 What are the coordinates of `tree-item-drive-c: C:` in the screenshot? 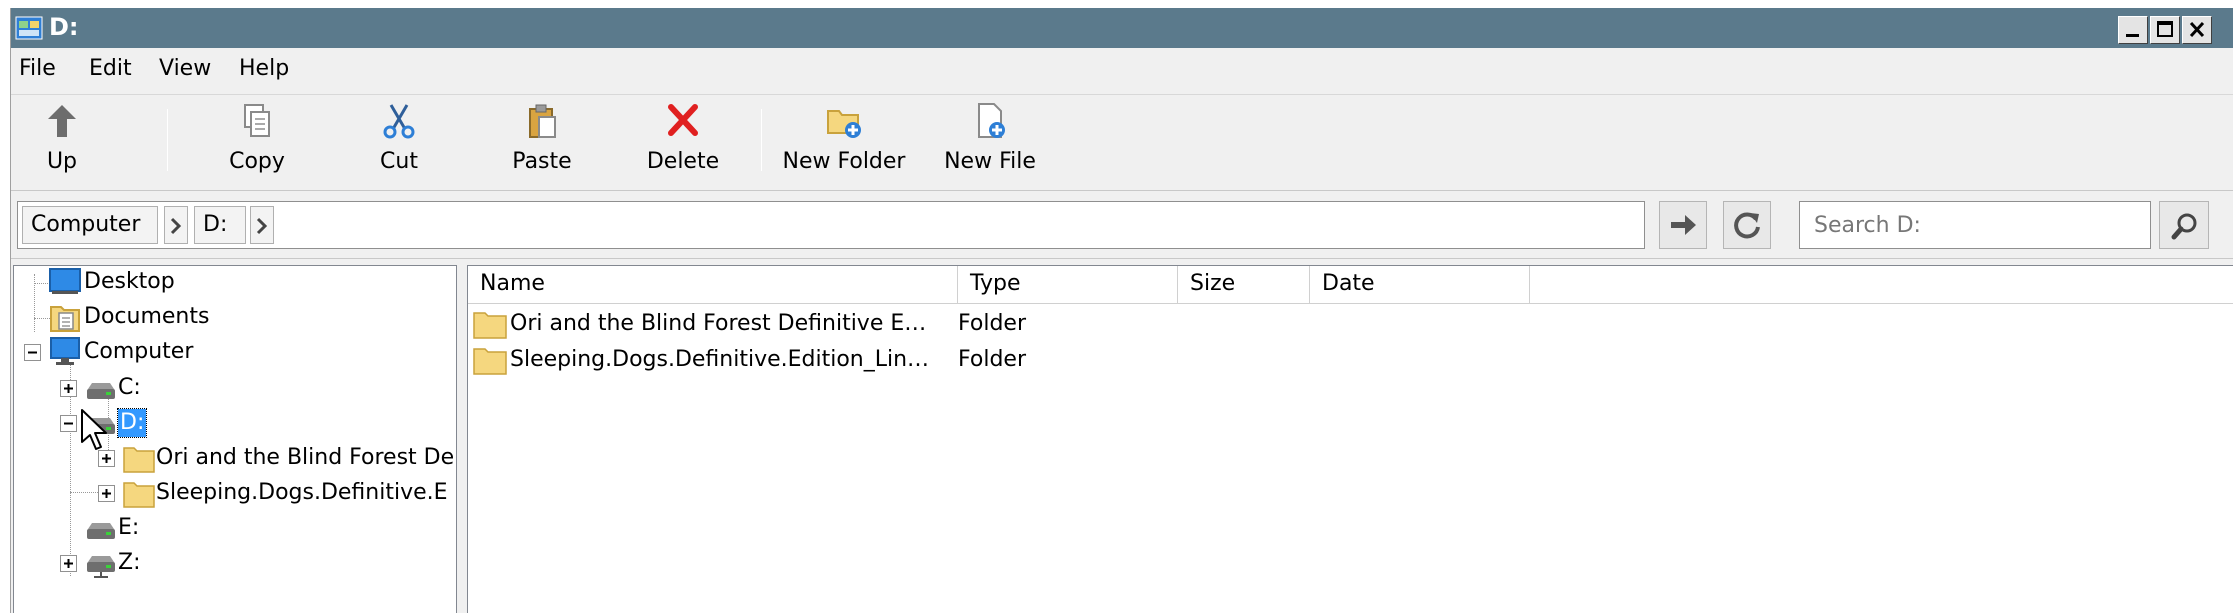 It's located at (234, 389).